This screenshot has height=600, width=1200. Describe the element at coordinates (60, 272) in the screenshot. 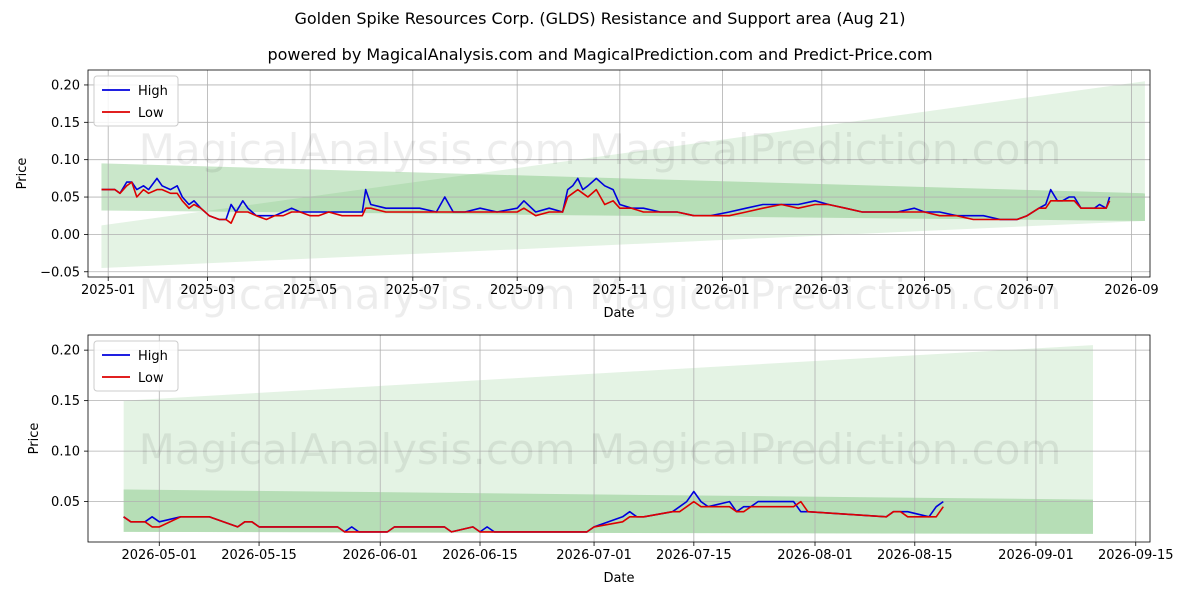

I see `y-tick-label: −0.05` at that location.